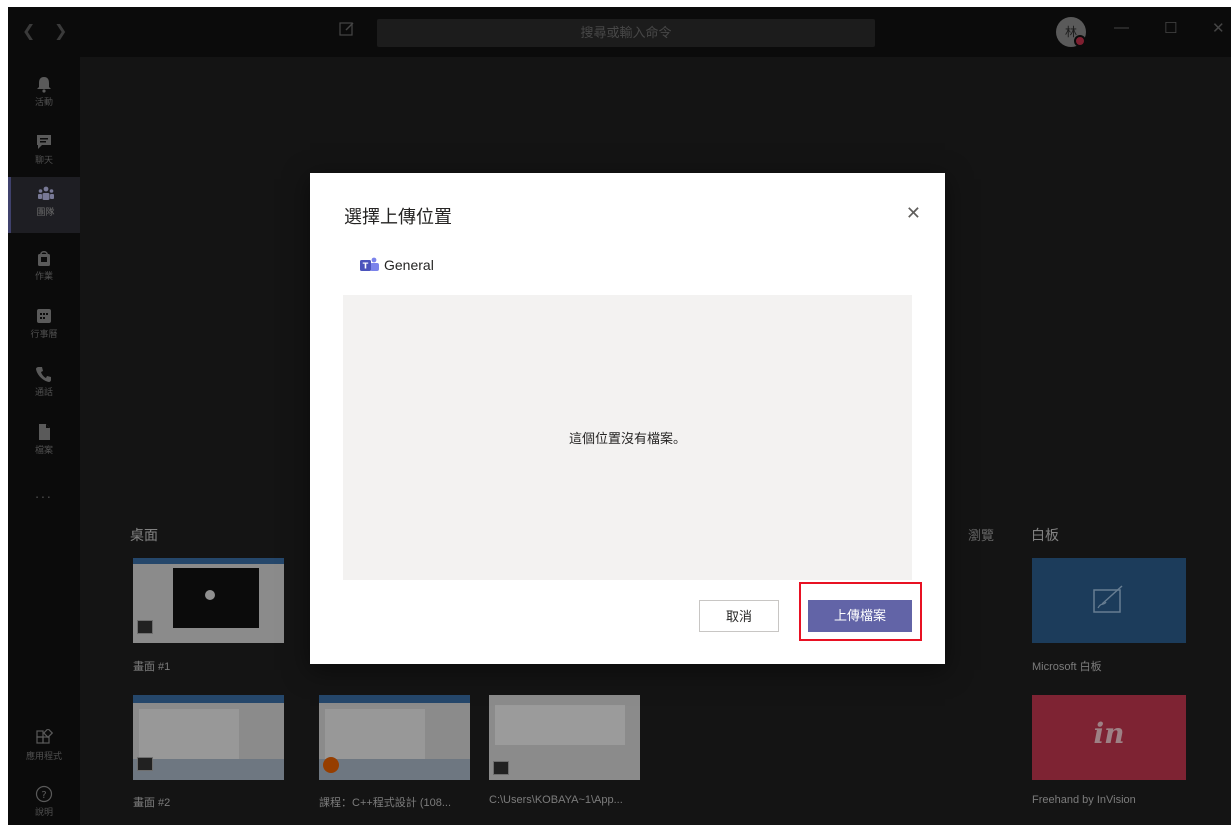  What do you see at coordinates (739, 616) in the screenshot?
I see `cancel-button: 取消` at bounding box center [739, 616].